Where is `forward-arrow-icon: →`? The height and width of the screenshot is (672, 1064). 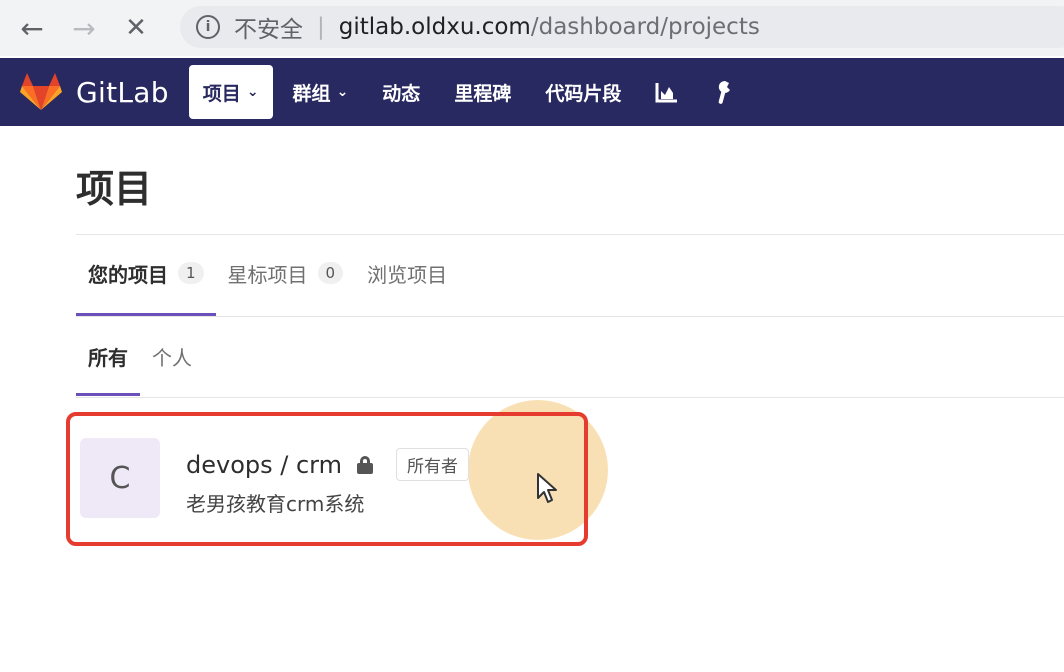
forward-arrow-icon: → is located at coordinates (84, 28).